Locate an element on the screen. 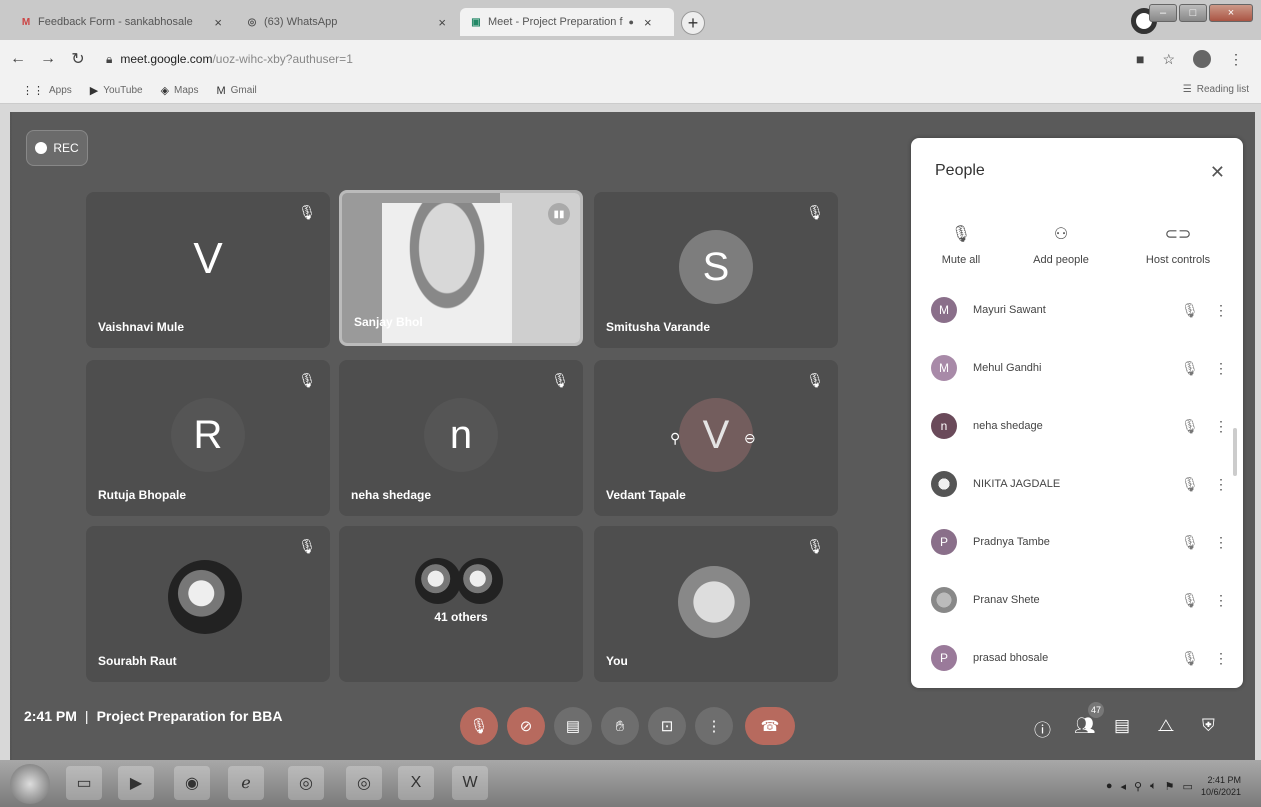 This screenshot has height=807, width=1261. meet-icon: ▣ is located at coordinates (476, 22).